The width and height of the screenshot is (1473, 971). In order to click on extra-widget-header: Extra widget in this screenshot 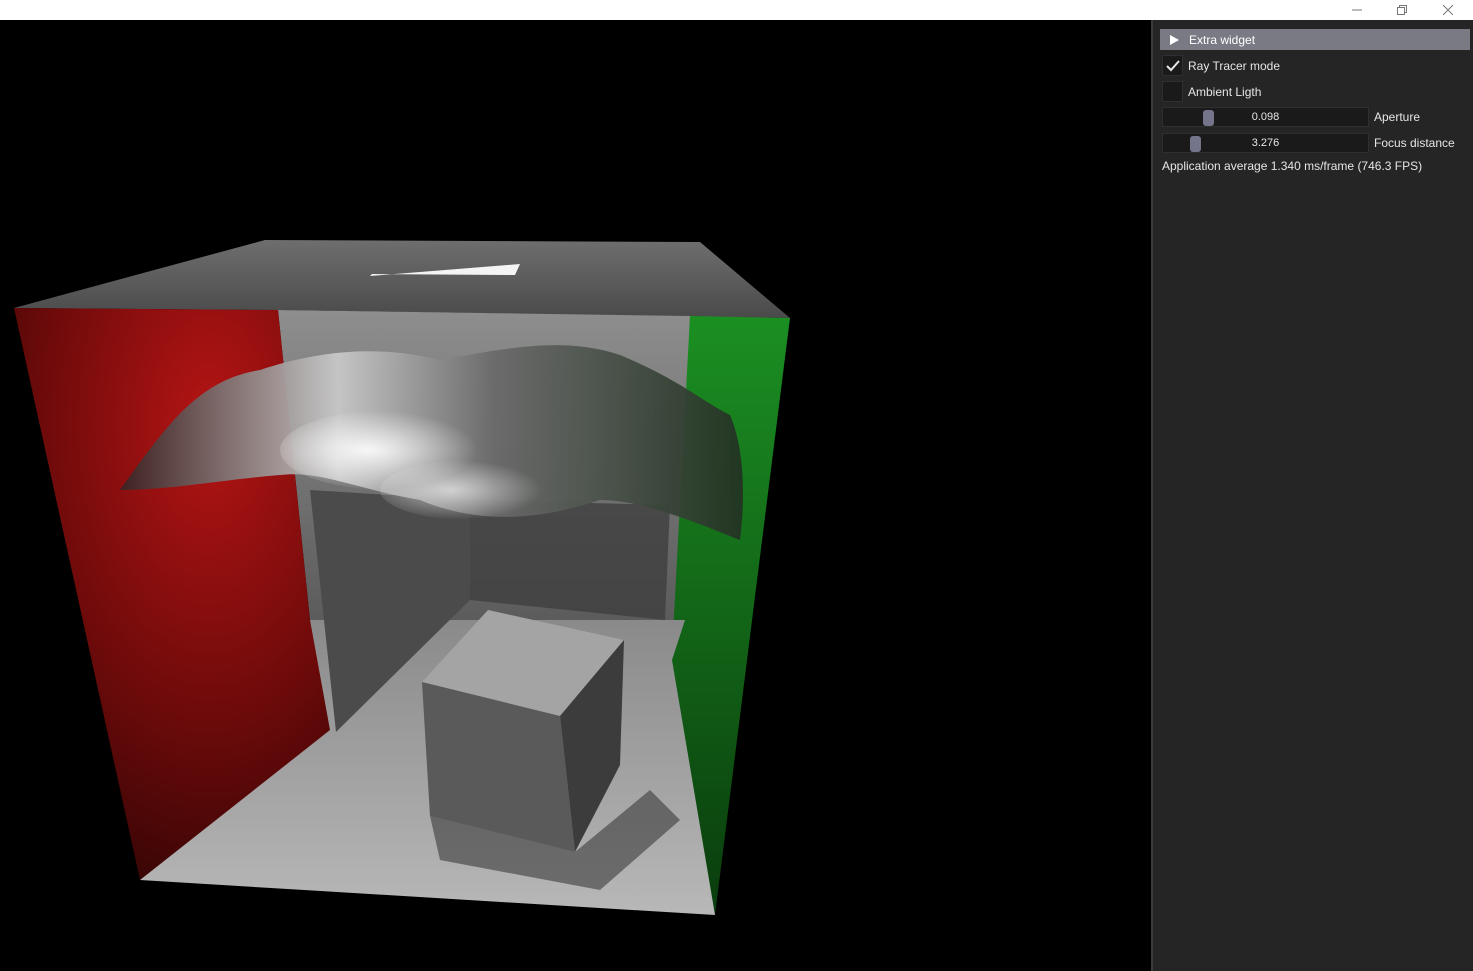, I will do `click(1315, 39)`.